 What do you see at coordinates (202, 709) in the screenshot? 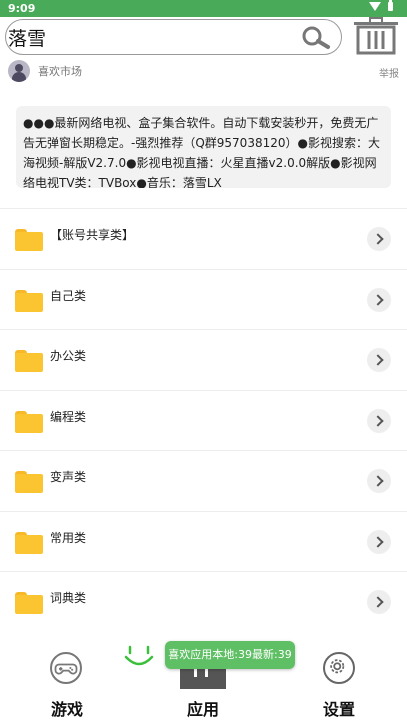
I see `nav-apps-label: 应用` at bounding box center [202, 709].